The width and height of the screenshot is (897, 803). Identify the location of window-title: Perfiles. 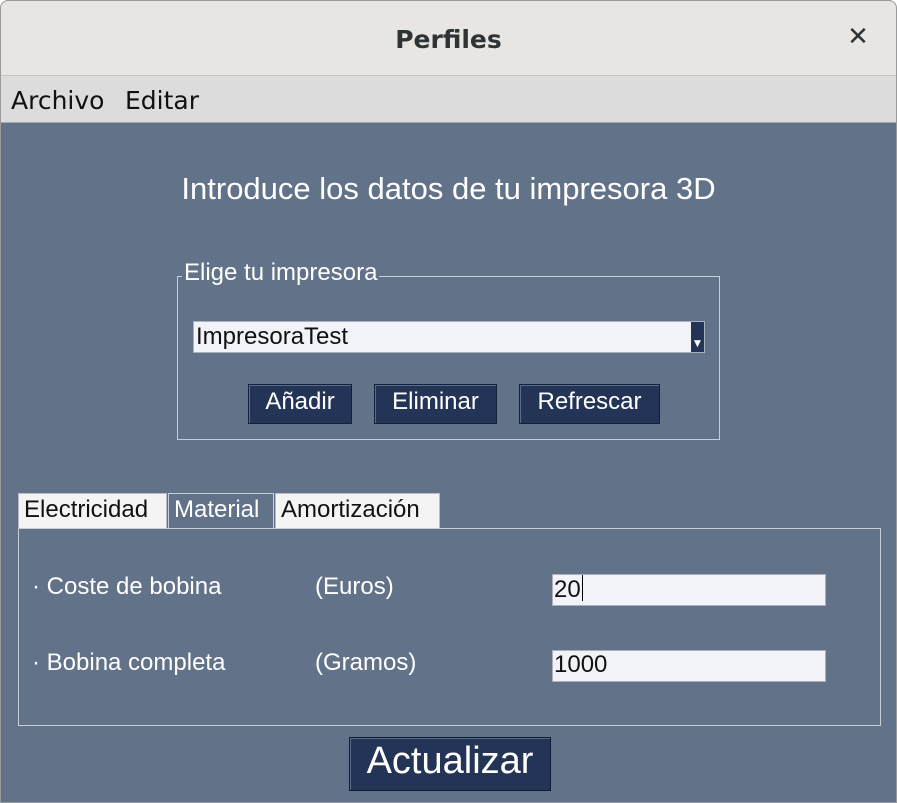
(448, 39).